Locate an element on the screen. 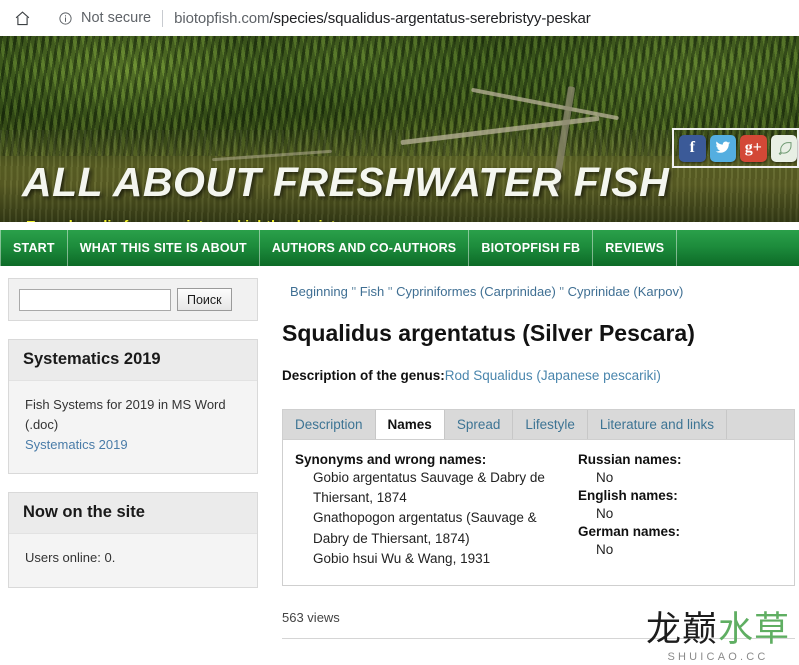 The height and width of the screenshot is (665, 799). genus-link: Rod Squalidus (Japanese pescariki) is located at coordinates (553, 375).